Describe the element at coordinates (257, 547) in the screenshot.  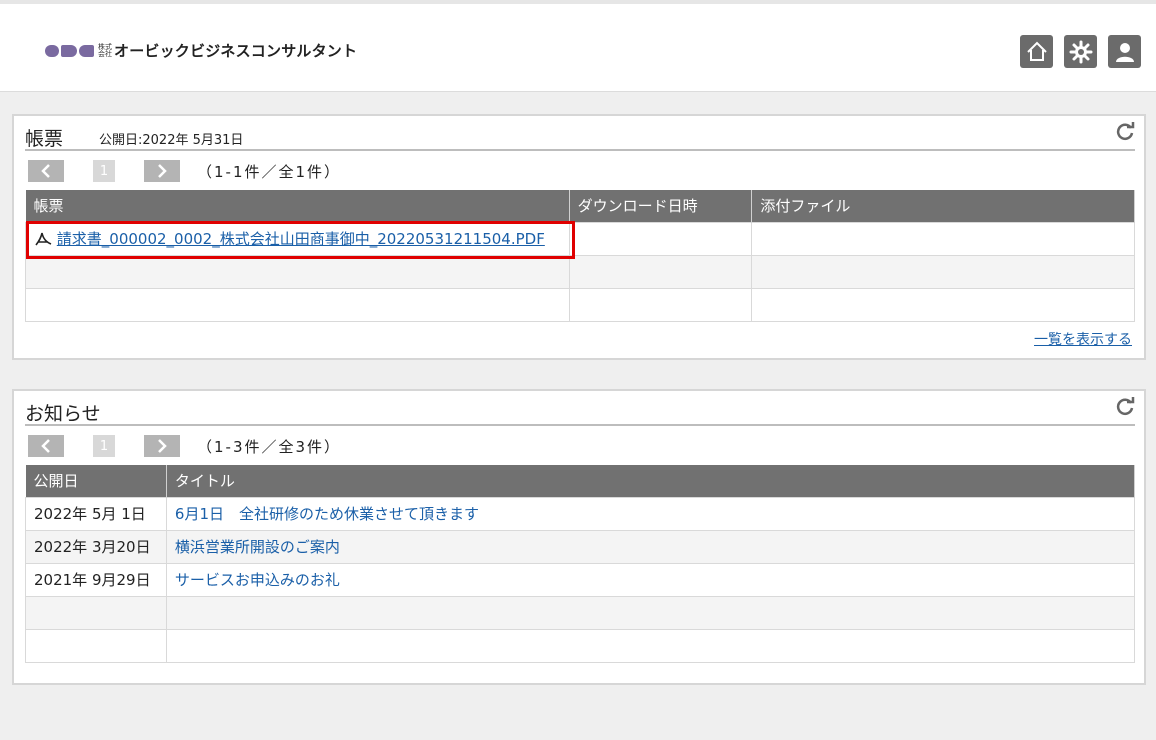
I see `news-title-link: 横浜営業所開設のご案内` at that location.